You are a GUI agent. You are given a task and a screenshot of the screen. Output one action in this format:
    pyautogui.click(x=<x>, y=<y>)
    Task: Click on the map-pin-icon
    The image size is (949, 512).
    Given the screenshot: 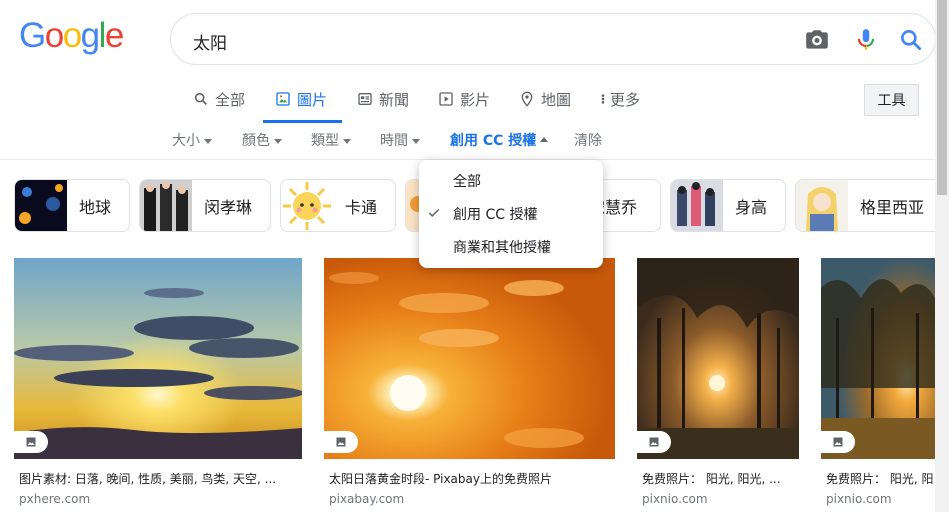 What is the action you would take?
    pyautogui.click(x=527, y=99)
    